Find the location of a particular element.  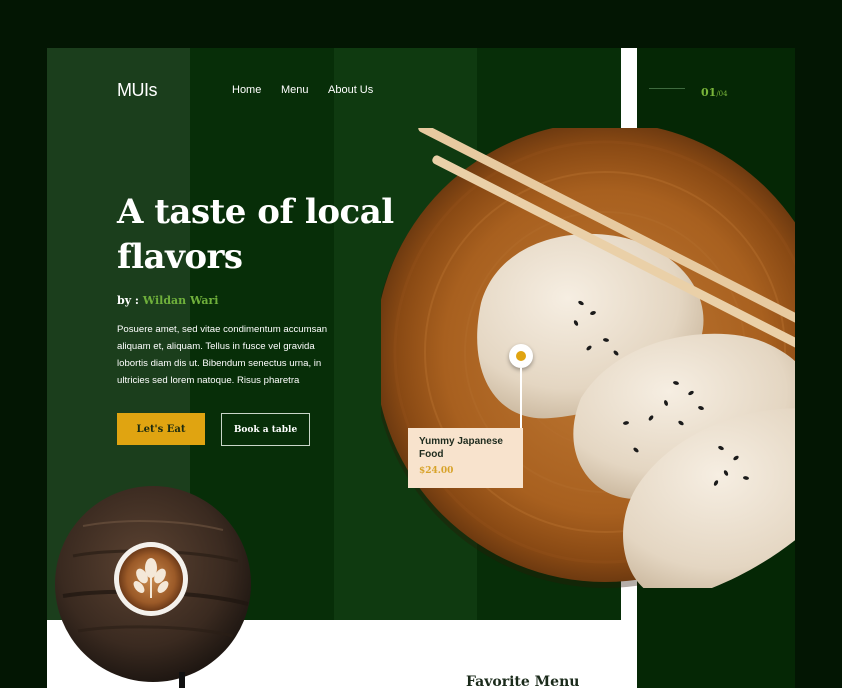

slide-total: /04 is located at coordinates (722, 94).